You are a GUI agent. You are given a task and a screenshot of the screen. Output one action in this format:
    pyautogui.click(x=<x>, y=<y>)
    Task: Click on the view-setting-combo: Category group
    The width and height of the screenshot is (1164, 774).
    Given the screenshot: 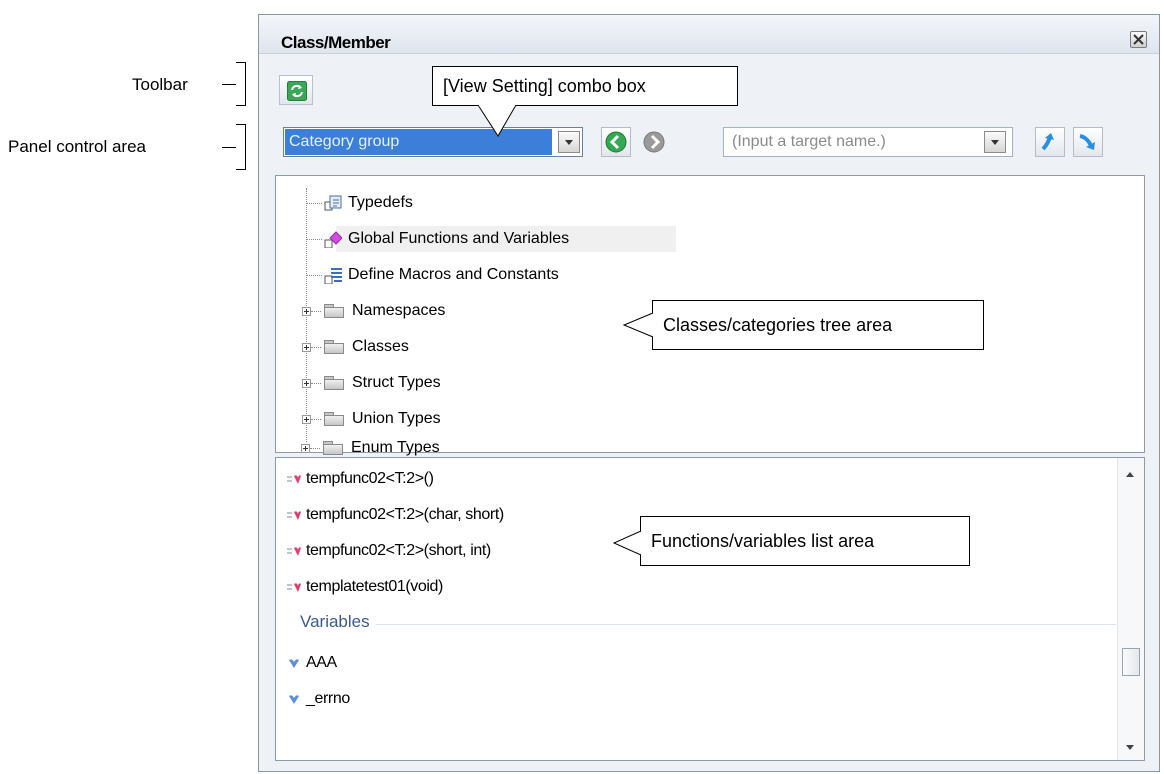 What is the action you would take?
    pyautogui.click(x=433, y=142)
    